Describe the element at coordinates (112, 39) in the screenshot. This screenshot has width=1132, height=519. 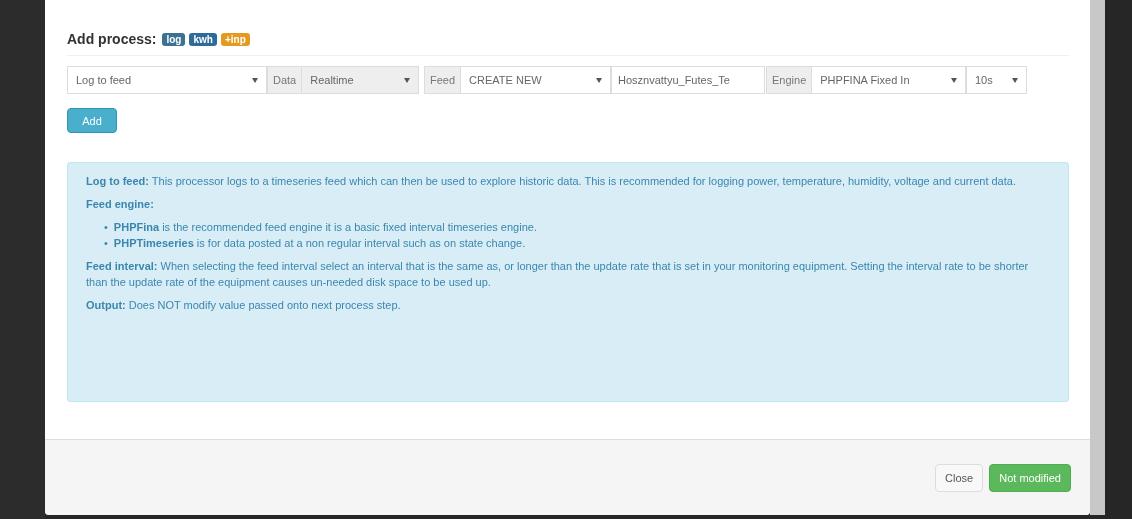
I see `section-title: Add process:` at that location.